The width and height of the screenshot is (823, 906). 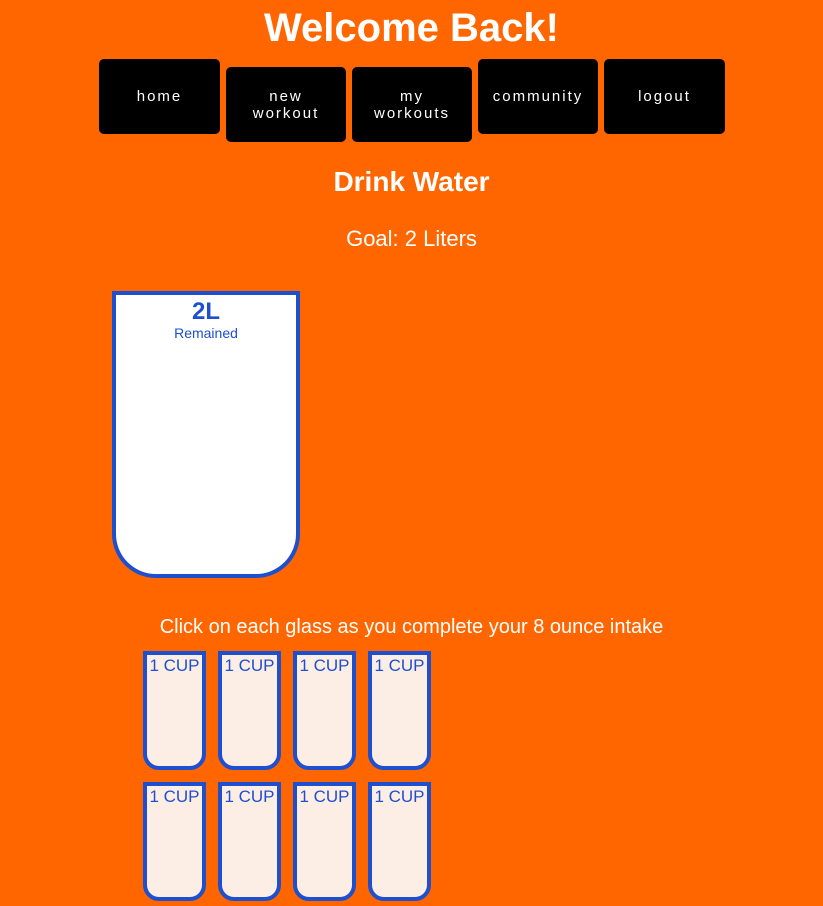 What do you see at coordinates (411, 238) in the screenshot?
I see `goal-text: Goal: 2 Liters` at bounding box center [411, 238].